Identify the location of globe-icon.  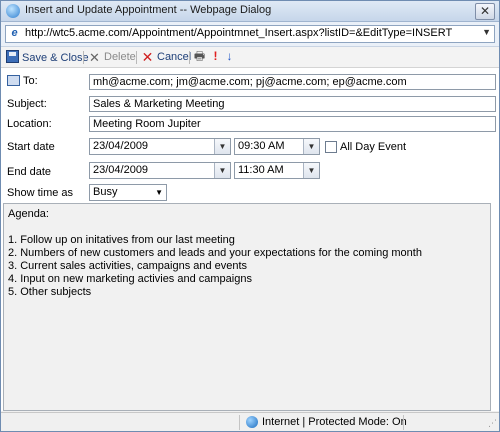
(252, 422).